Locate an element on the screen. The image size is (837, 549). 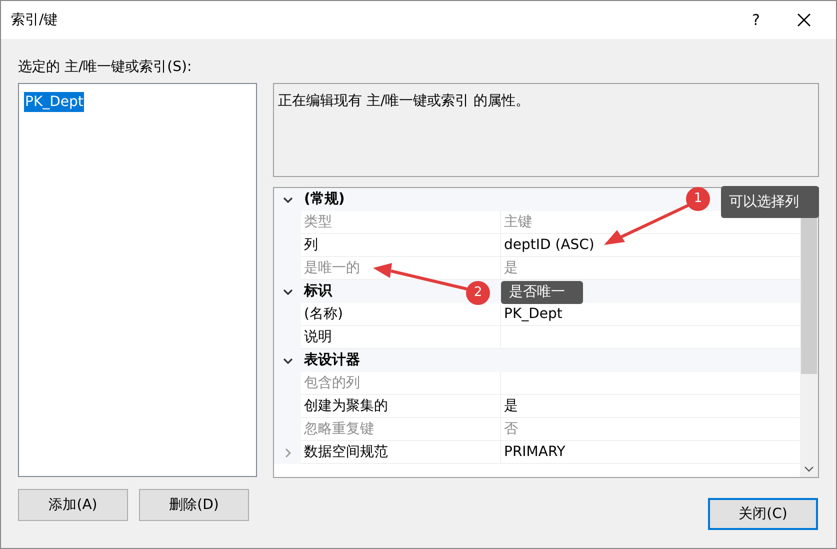
dialog-button: 删除(D) is located at coordinates (194, 505).